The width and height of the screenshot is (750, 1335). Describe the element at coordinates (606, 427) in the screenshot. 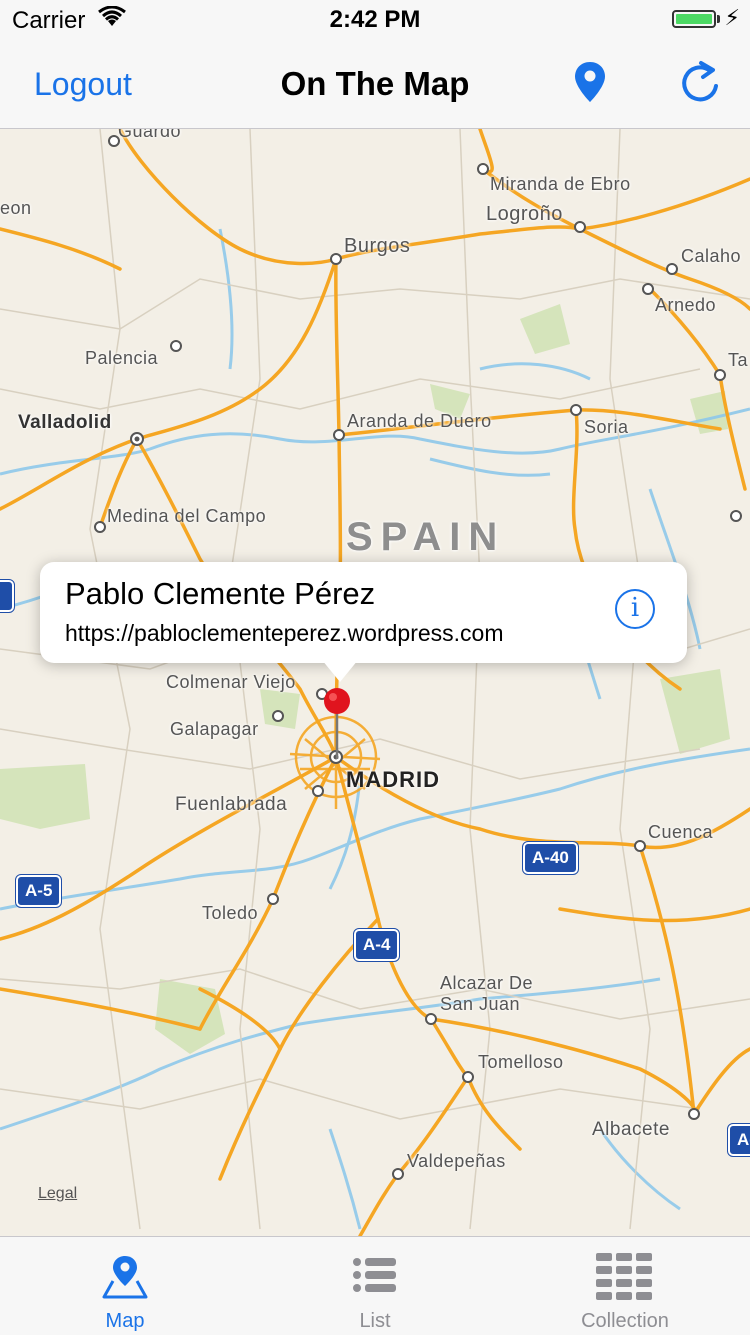

I see `city-label: Soria` at that location.